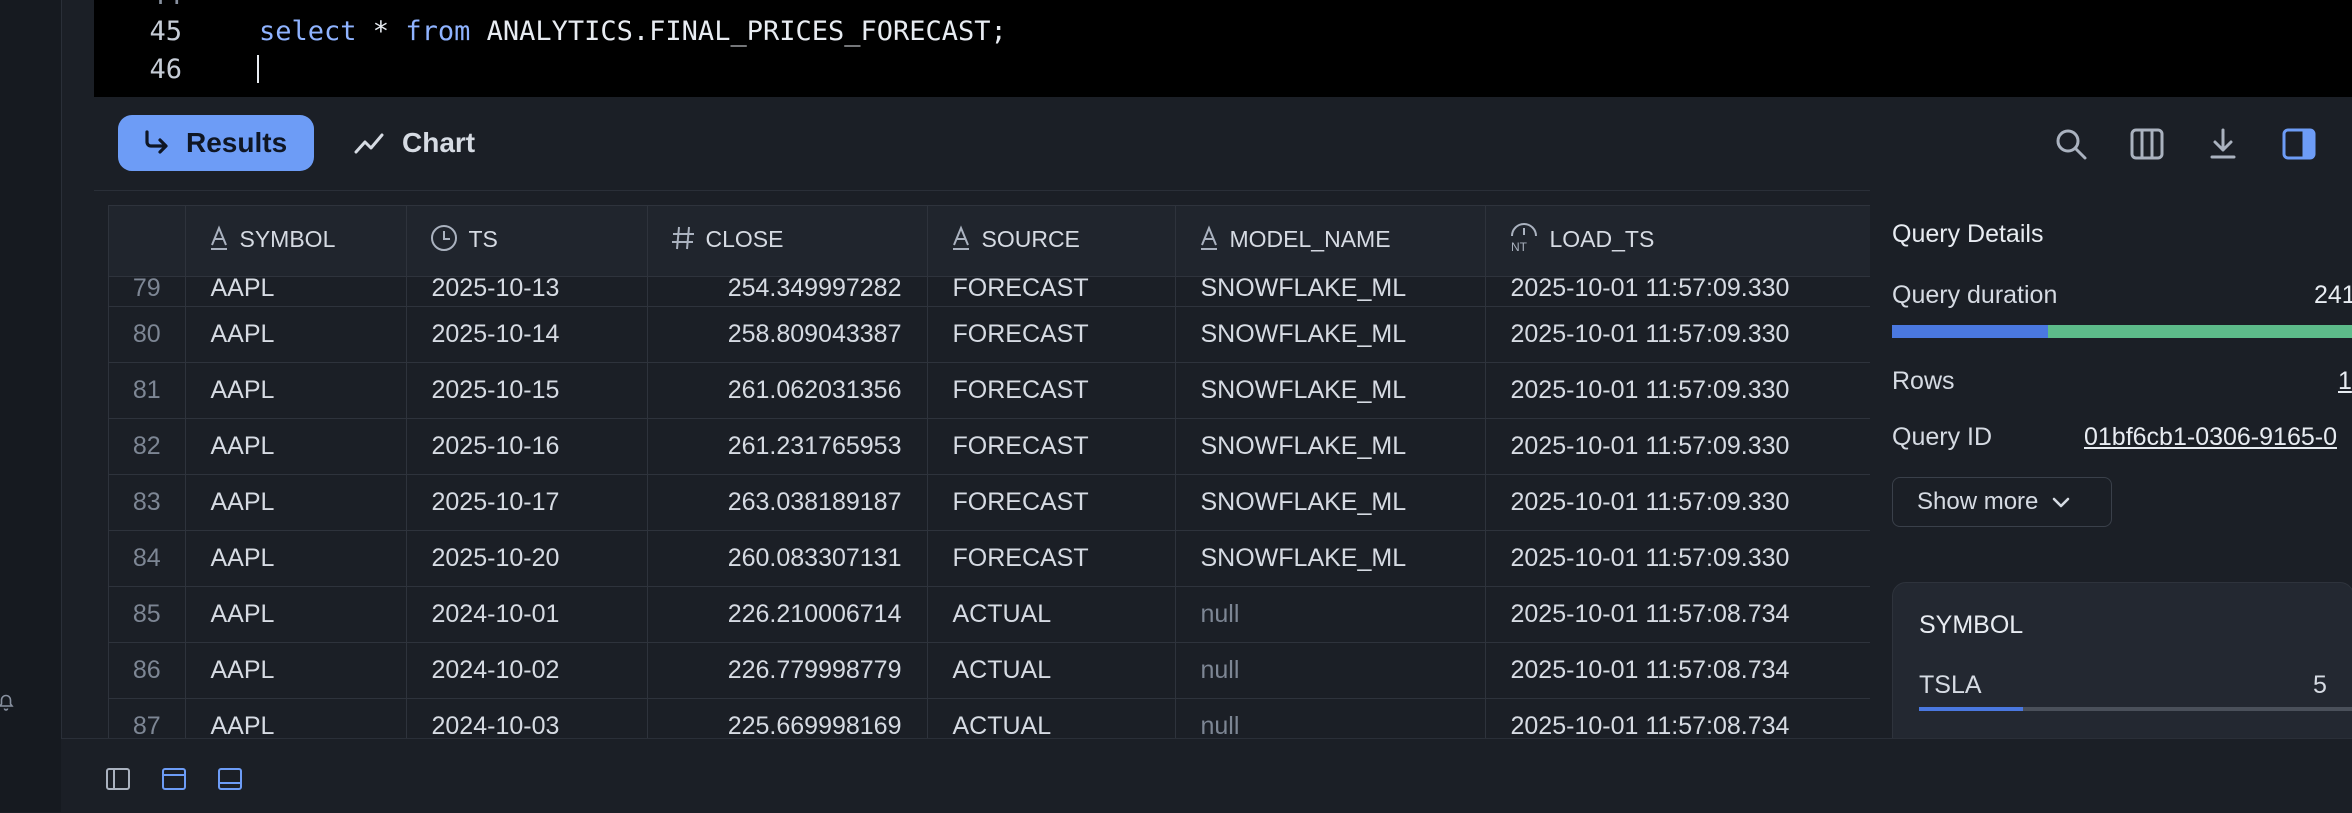  What do you see at coordinates (787, 670) in the screenshot?
I see `cell-close: 226.779998779` at bounding box center [787, 670].